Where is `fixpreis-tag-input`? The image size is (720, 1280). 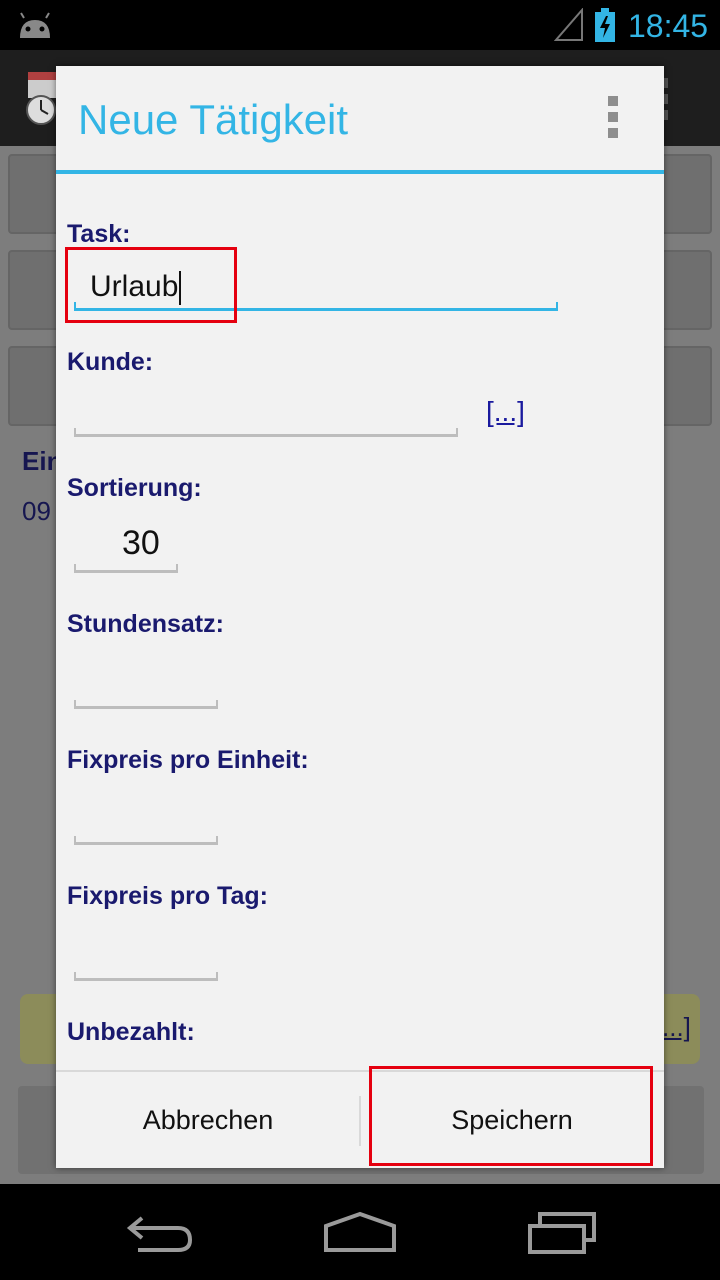
fixpreis-tag-input is located at coordinates (146, 976).